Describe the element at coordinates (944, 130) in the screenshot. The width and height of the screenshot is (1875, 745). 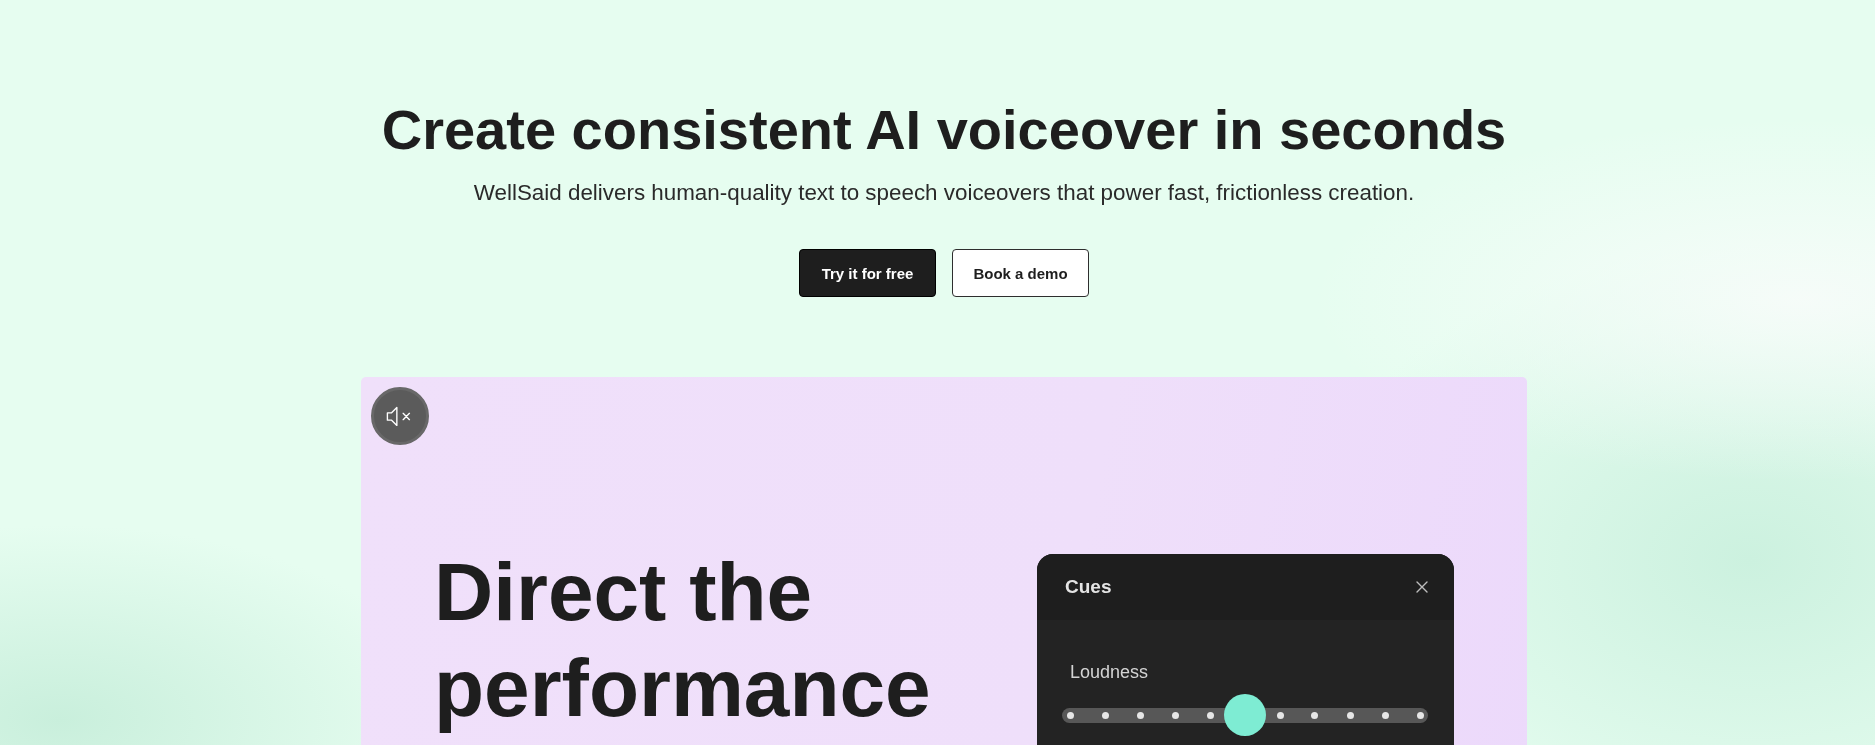
I see `hero-title: Create consistent AI voiceover in seconds` at that location.